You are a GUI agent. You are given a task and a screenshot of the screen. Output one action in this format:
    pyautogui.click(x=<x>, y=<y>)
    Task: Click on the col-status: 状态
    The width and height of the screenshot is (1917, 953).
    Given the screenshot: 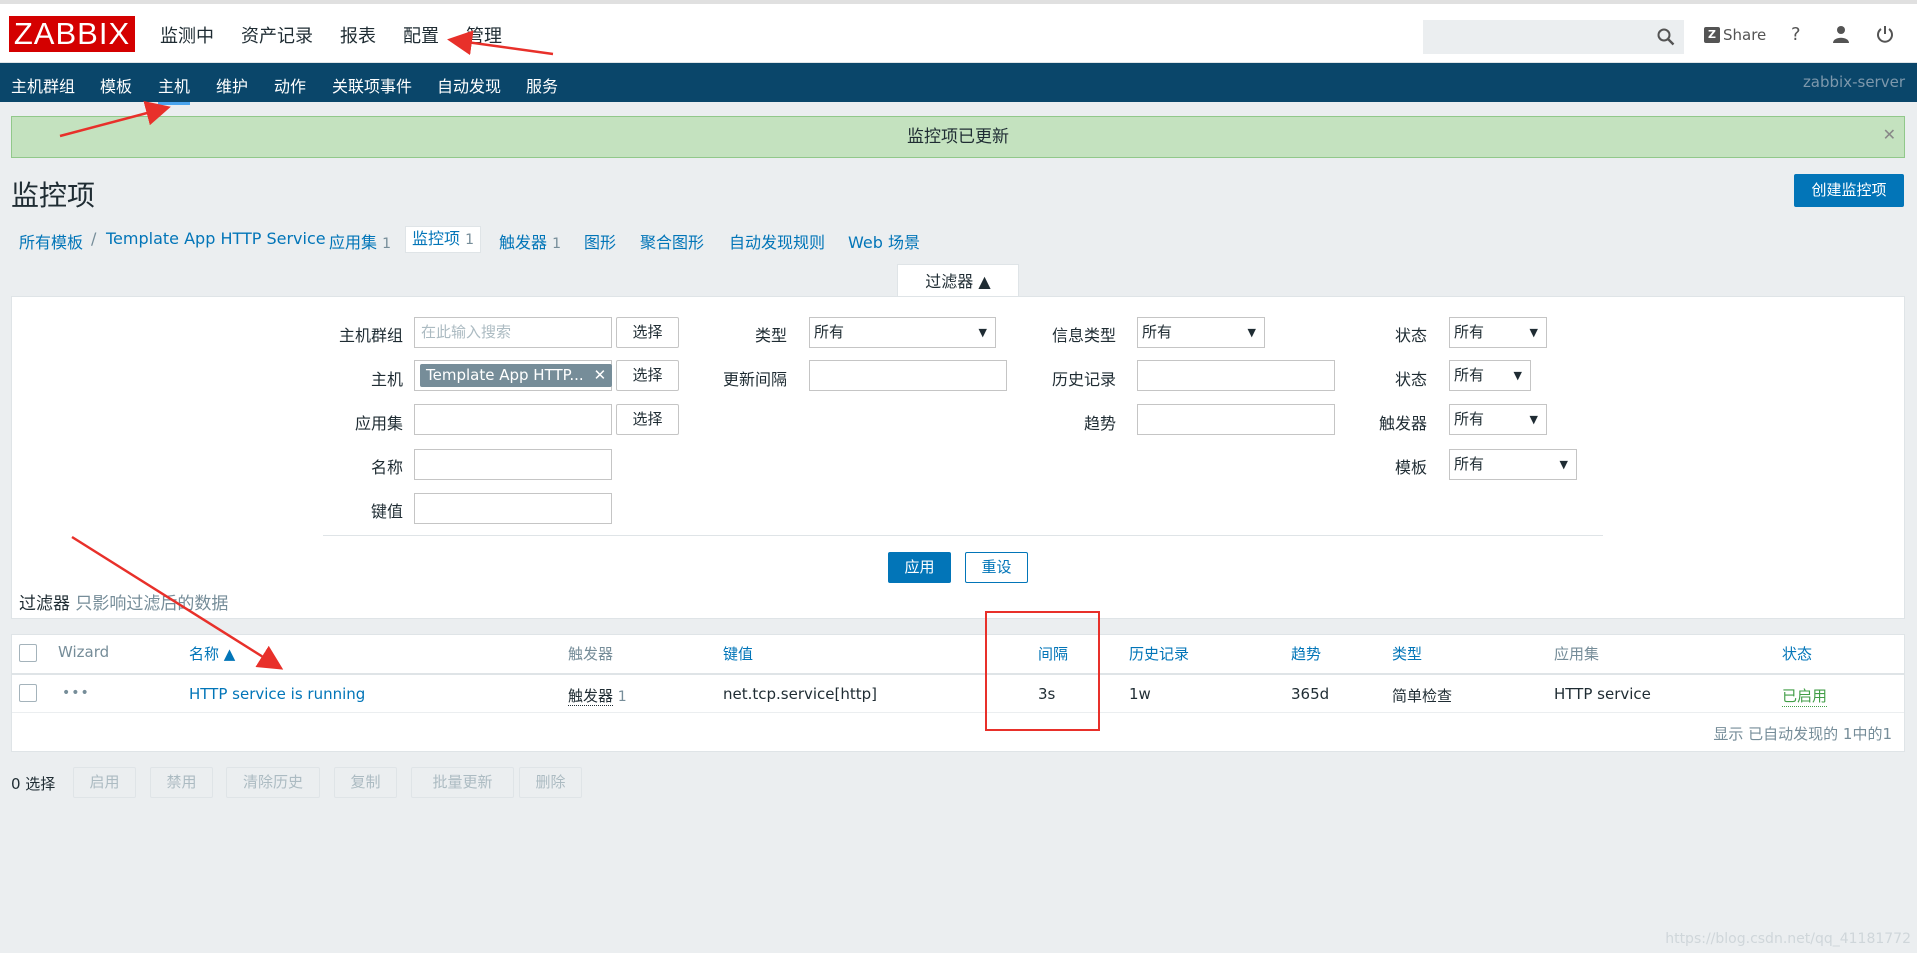 What is the action you would take?
    pyautogui.click(x=1797, y=653)
    